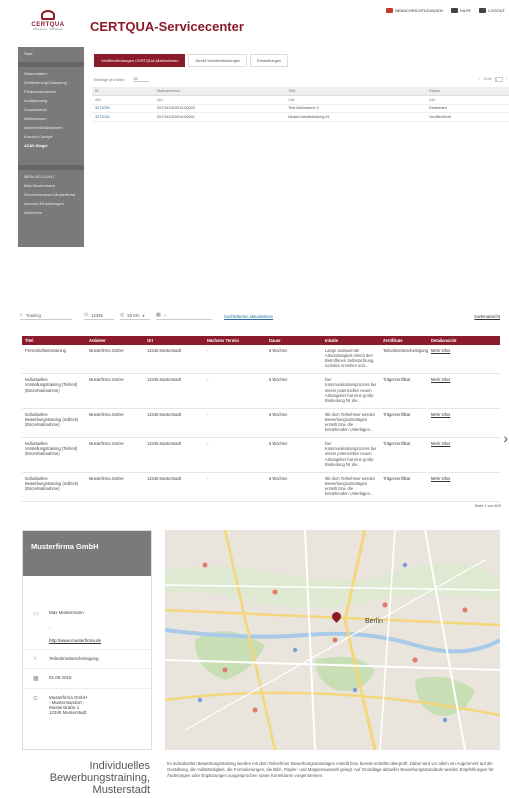 The height and width of the screenshot is (798, 509). What do you see at coordinates (505, 438) in the screenshot?
I see `chevron-right-icon: ›` at bounding box center [505, 438].